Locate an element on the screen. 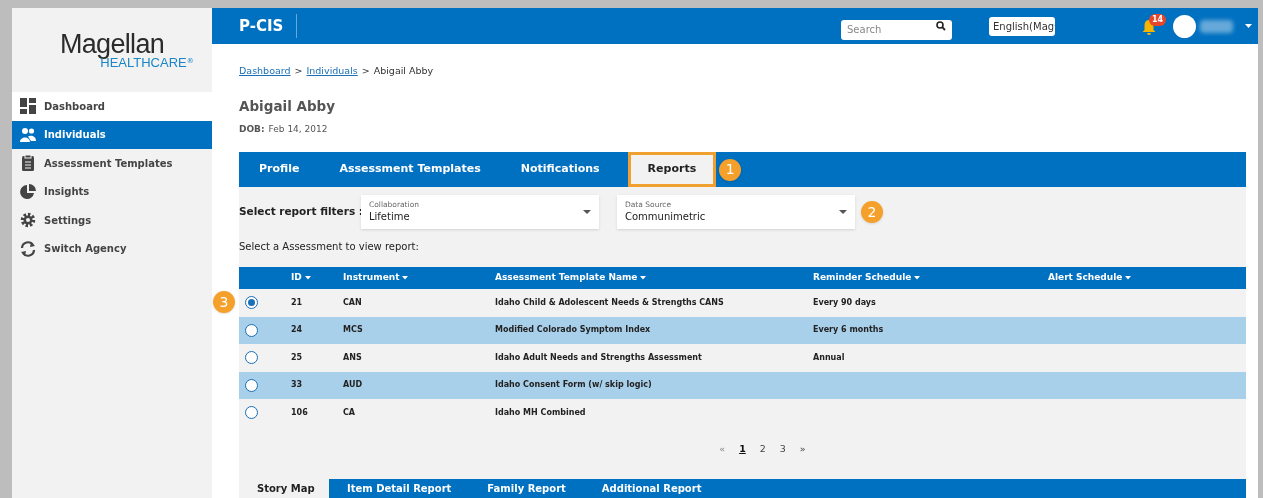  field-value: Lifetime is located at coordinates (390, 217).